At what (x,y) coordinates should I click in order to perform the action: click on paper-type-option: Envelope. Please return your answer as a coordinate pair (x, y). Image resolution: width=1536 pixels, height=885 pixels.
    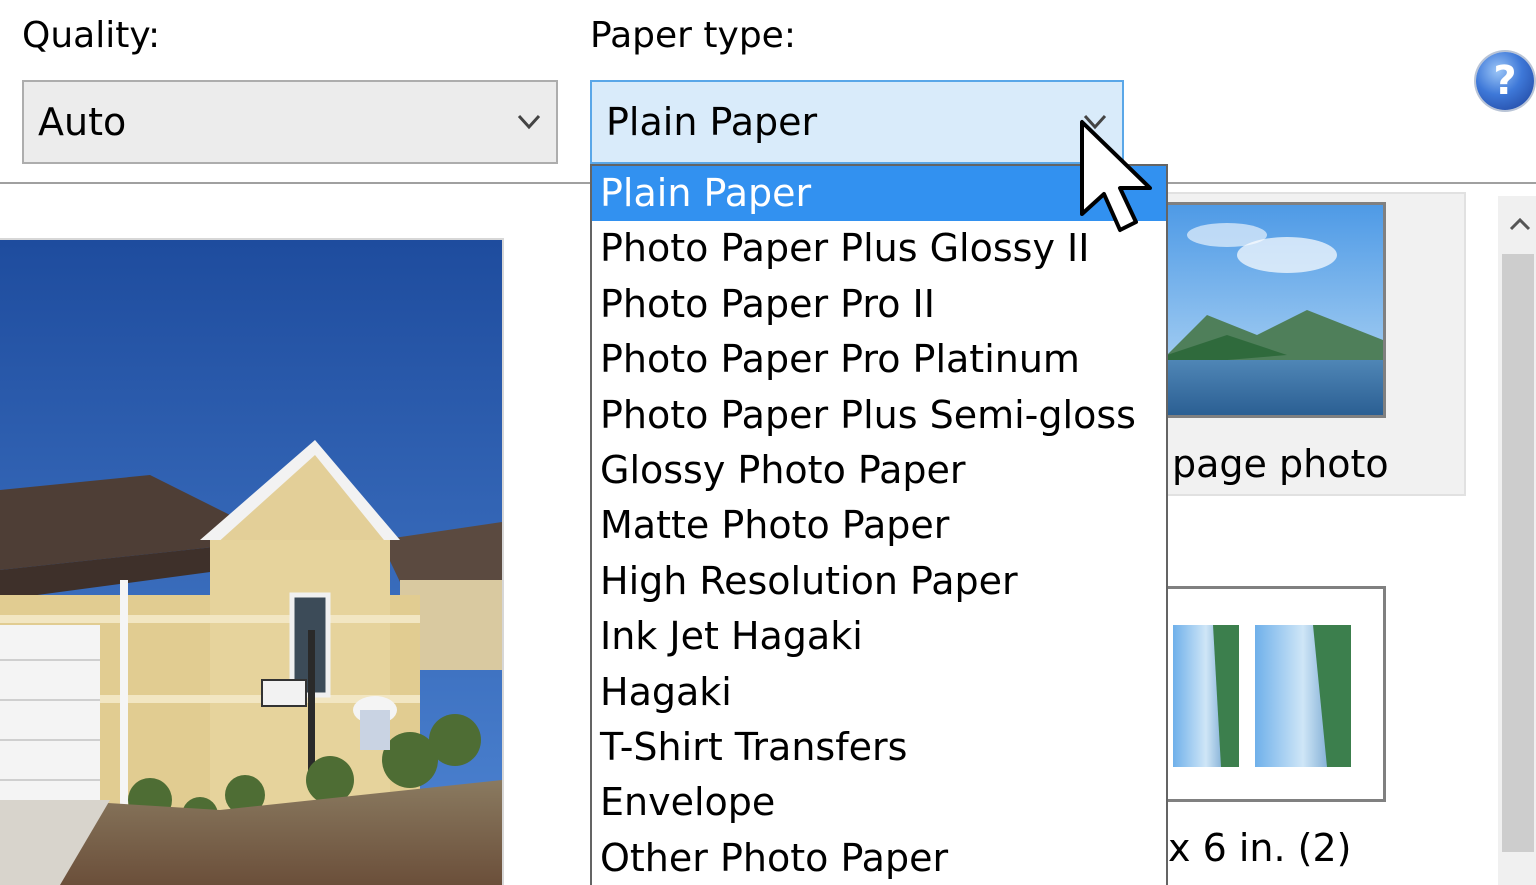
    Looking at the image, I should click on (879, 802).